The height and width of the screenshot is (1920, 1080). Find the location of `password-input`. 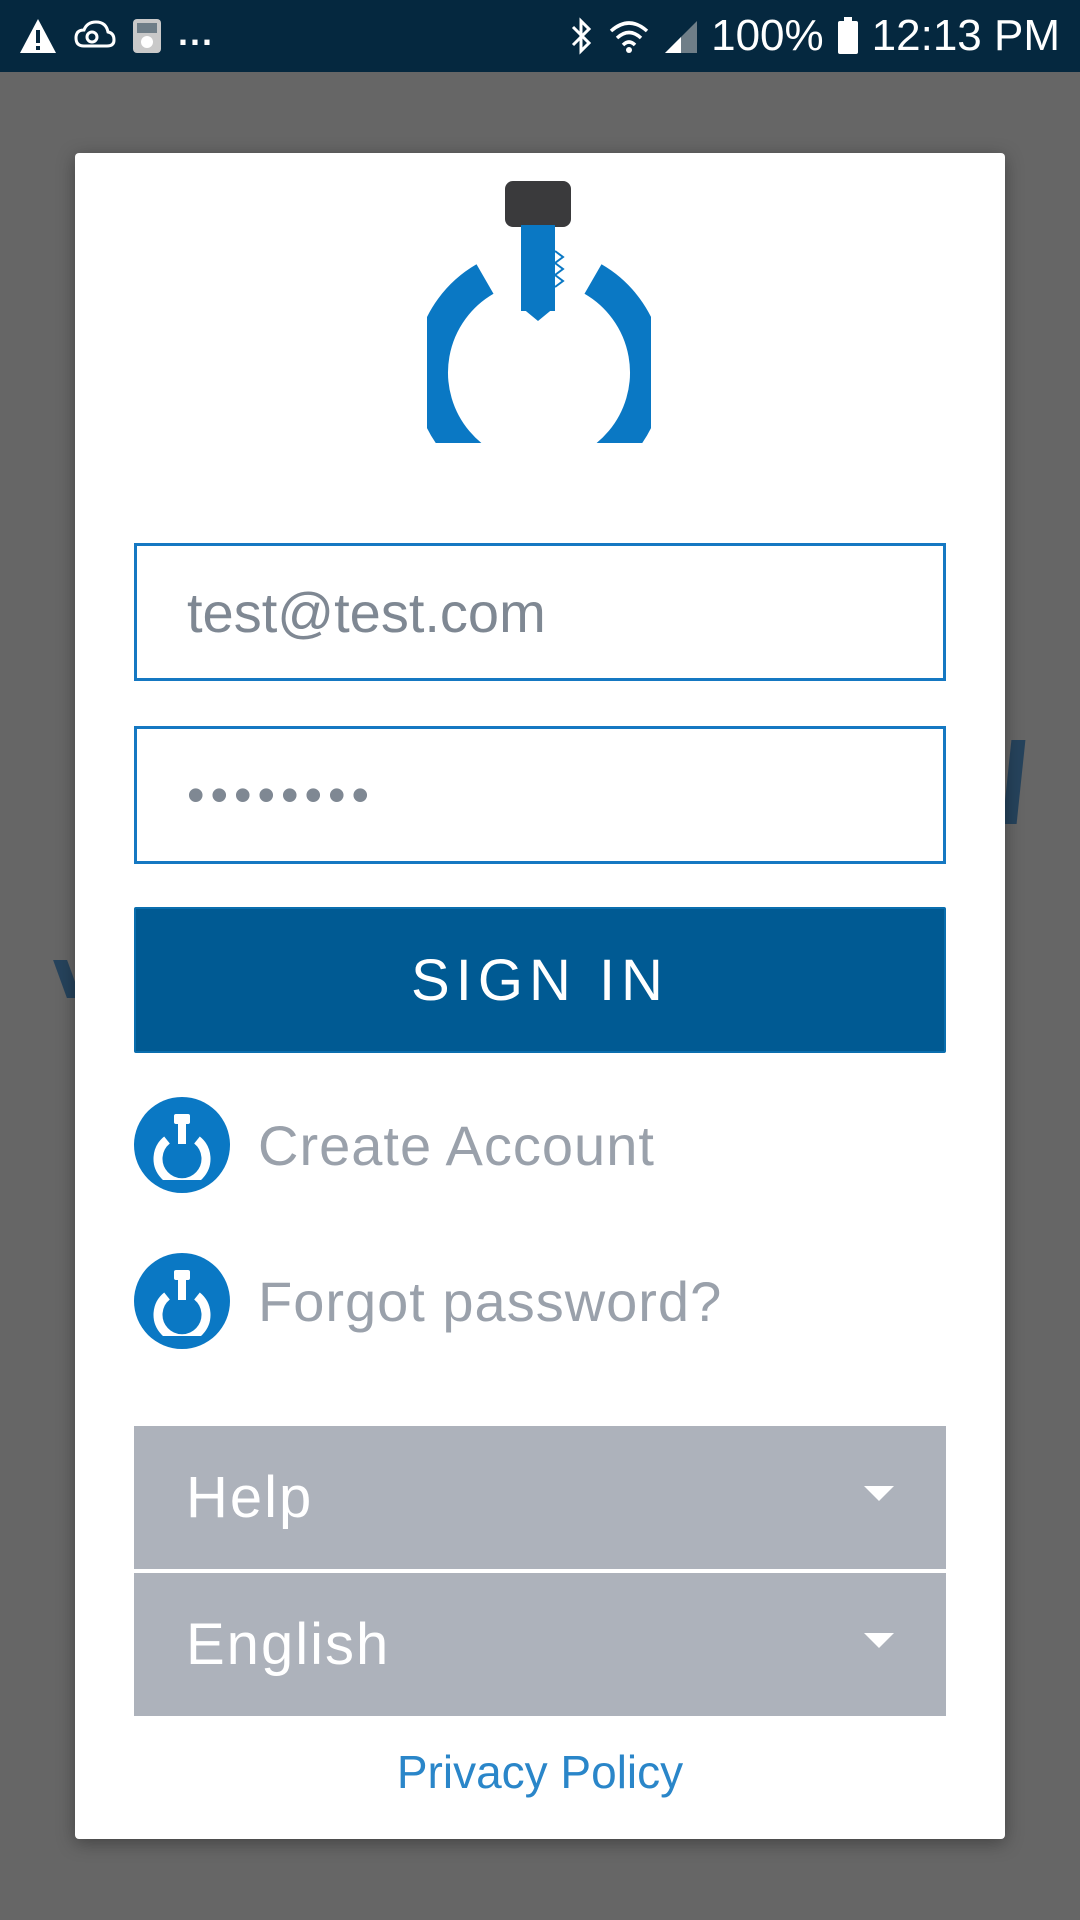

password-input is located at coordinates (564, 795).